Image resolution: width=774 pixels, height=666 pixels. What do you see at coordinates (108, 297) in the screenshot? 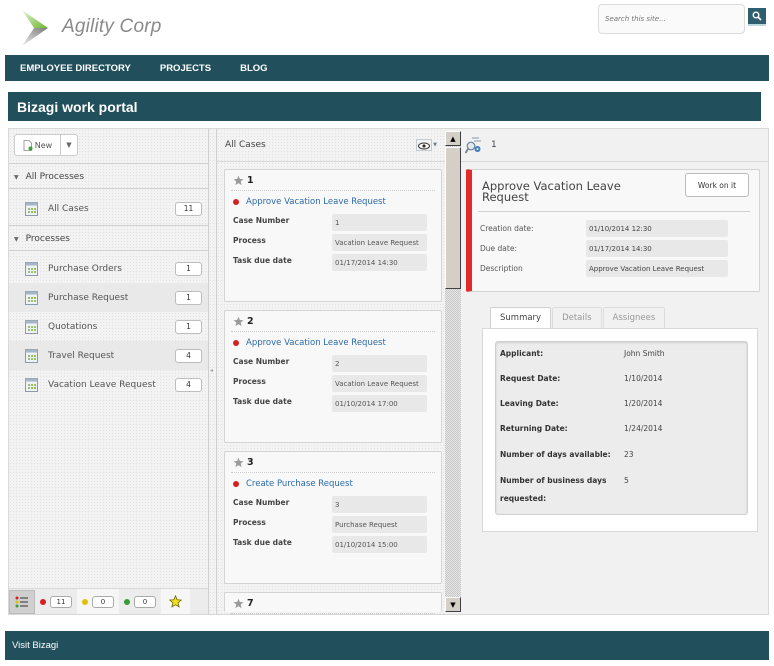
I see `sidebar-item-process: Purchase Request 1` at bounding box center [108, 297].